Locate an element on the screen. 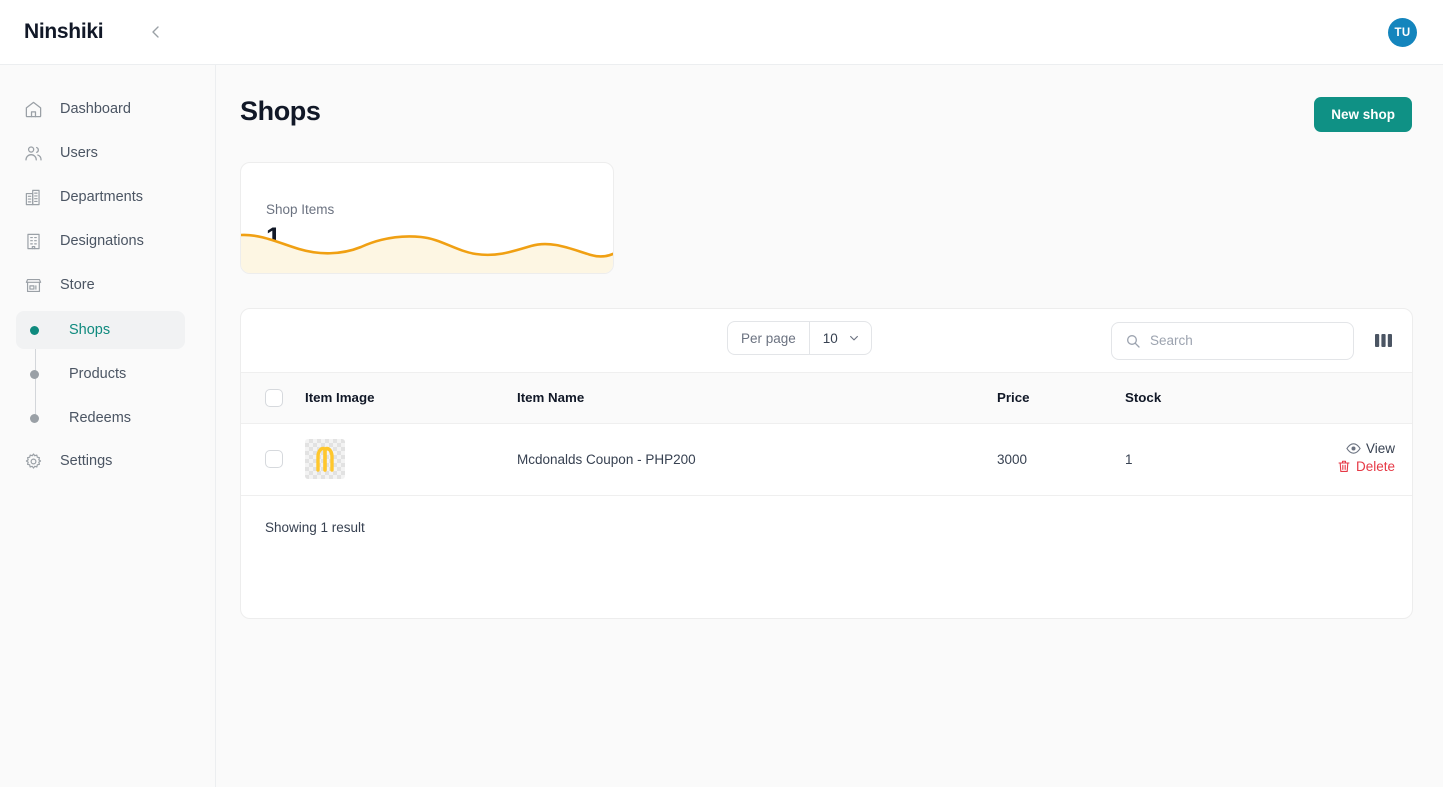 This screenshot has width=1443, height=787. sidebar-item-label: Settings is located at coordinates (86, 461).